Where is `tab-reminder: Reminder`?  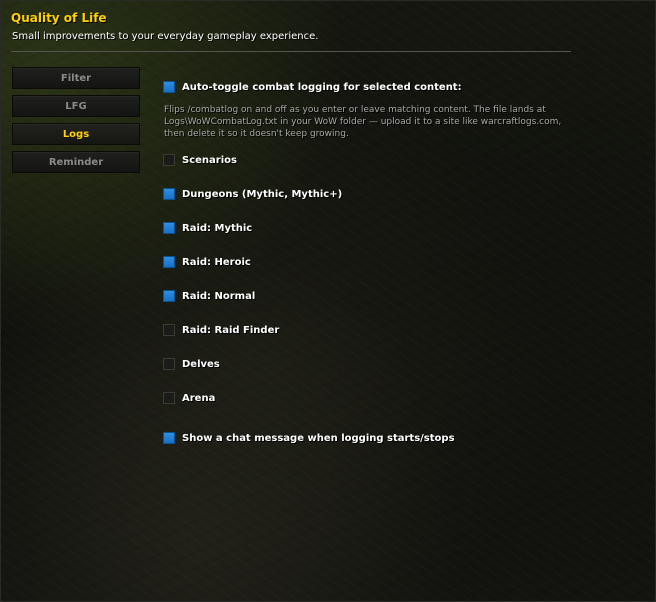 tab-reminder: Reminder is located at coordinates (76, 162).